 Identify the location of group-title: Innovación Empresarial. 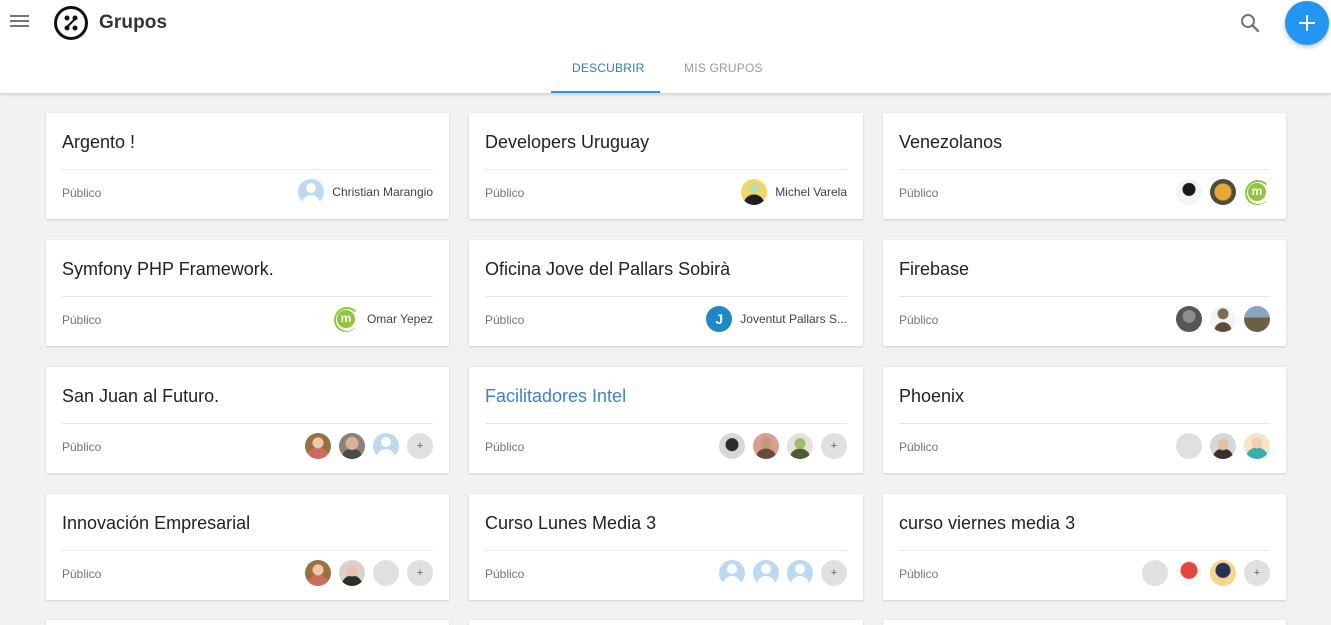
(156, 523).